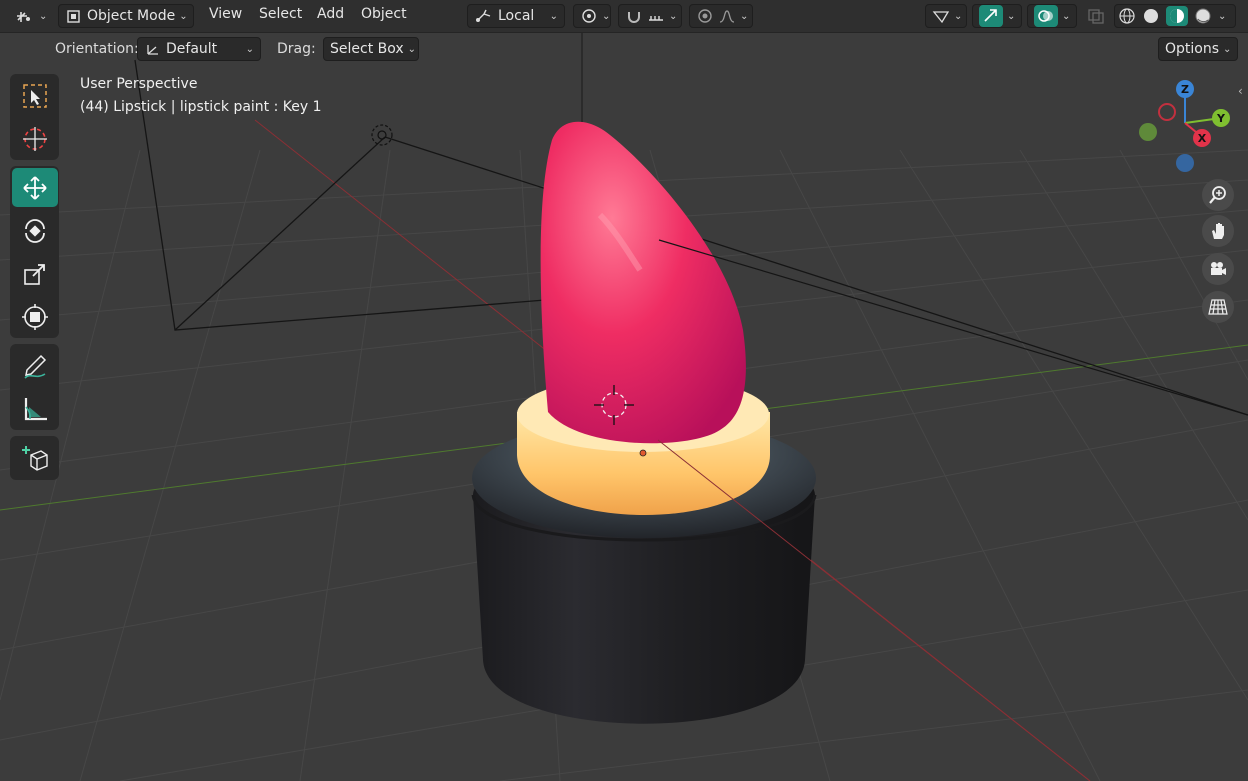 This screenshot has height=781, width=1248. I want to click on selectability-dropdown: ⌄, so click(946, 16).